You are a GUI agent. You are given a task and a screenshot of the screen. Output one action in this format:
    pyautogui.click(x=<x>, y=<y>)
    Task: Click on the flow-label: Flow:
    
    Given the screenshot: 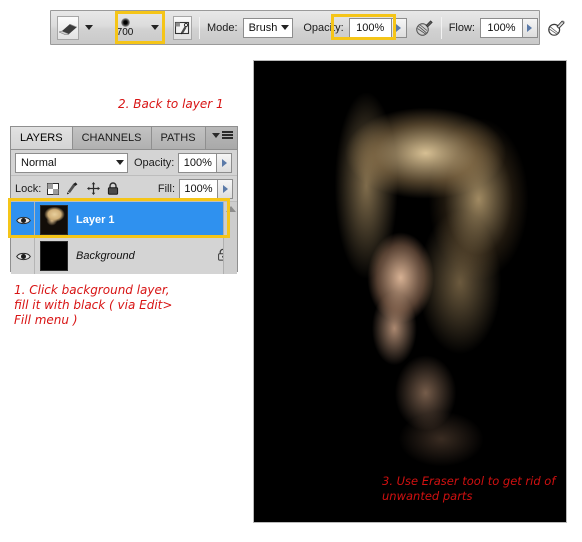 What is the action you would take?
    pyautogui.click(x=461, y=27)
    